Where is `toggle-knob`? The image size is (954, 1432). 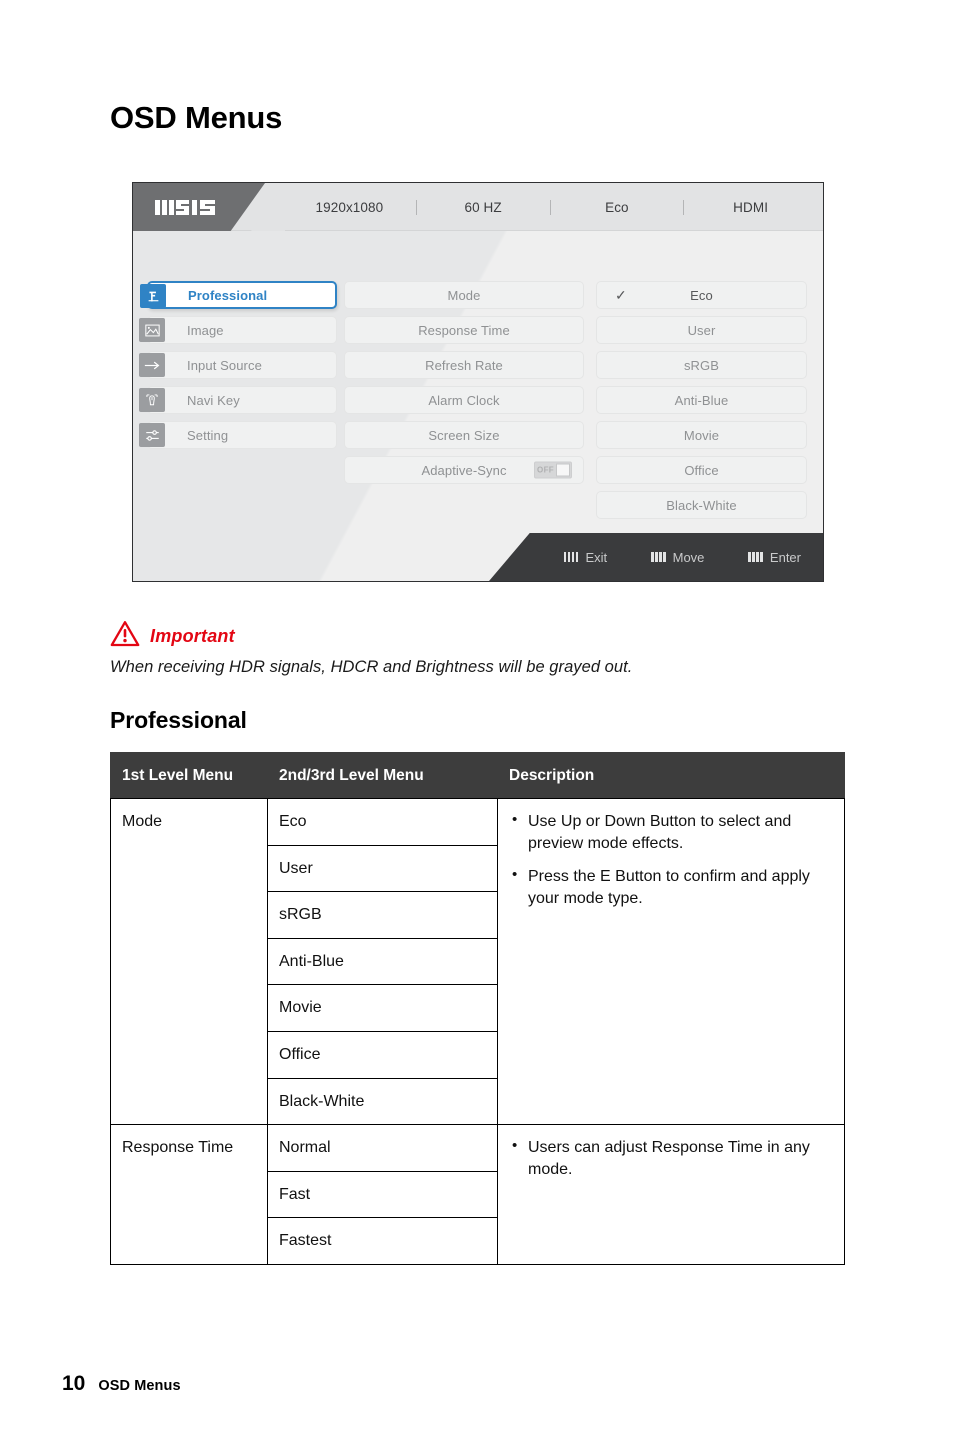
toggle-knob is located at coordinates (563, 470).